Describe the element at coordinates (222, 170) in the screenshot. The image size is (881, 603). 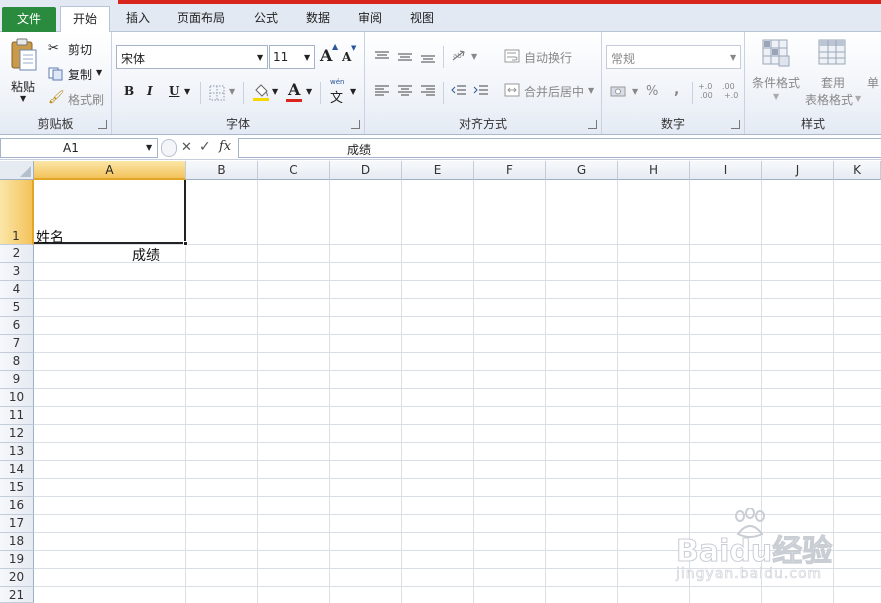
I see `column-header-b: B` at that location.